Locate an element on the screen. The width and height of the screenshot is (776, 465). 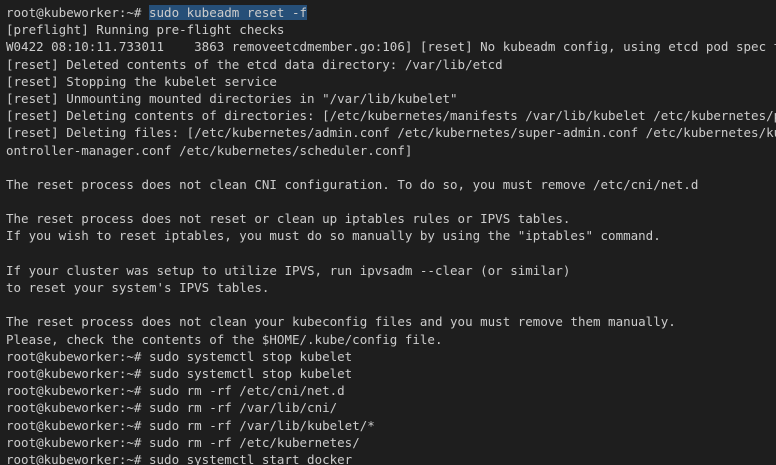
command-text: sudo rm -rf /etc/cni/net.d is located at coordinates (247, 391).